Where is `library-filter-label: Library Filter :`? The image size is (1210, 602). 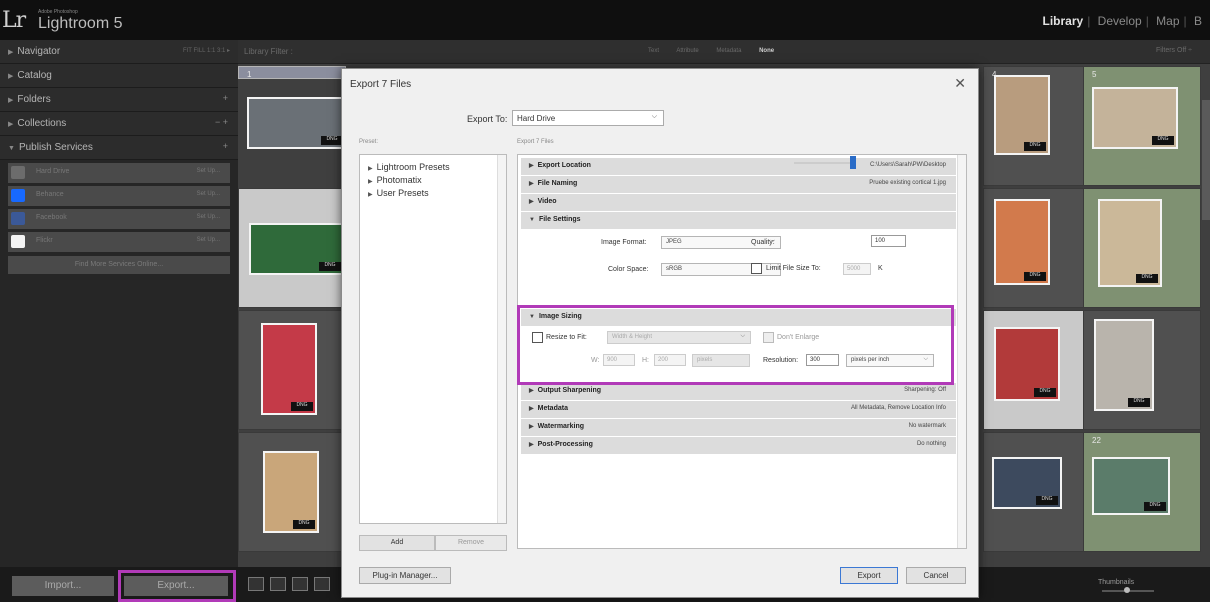
library-filter-label: Library Filter : is located at coordinates (268, 51).